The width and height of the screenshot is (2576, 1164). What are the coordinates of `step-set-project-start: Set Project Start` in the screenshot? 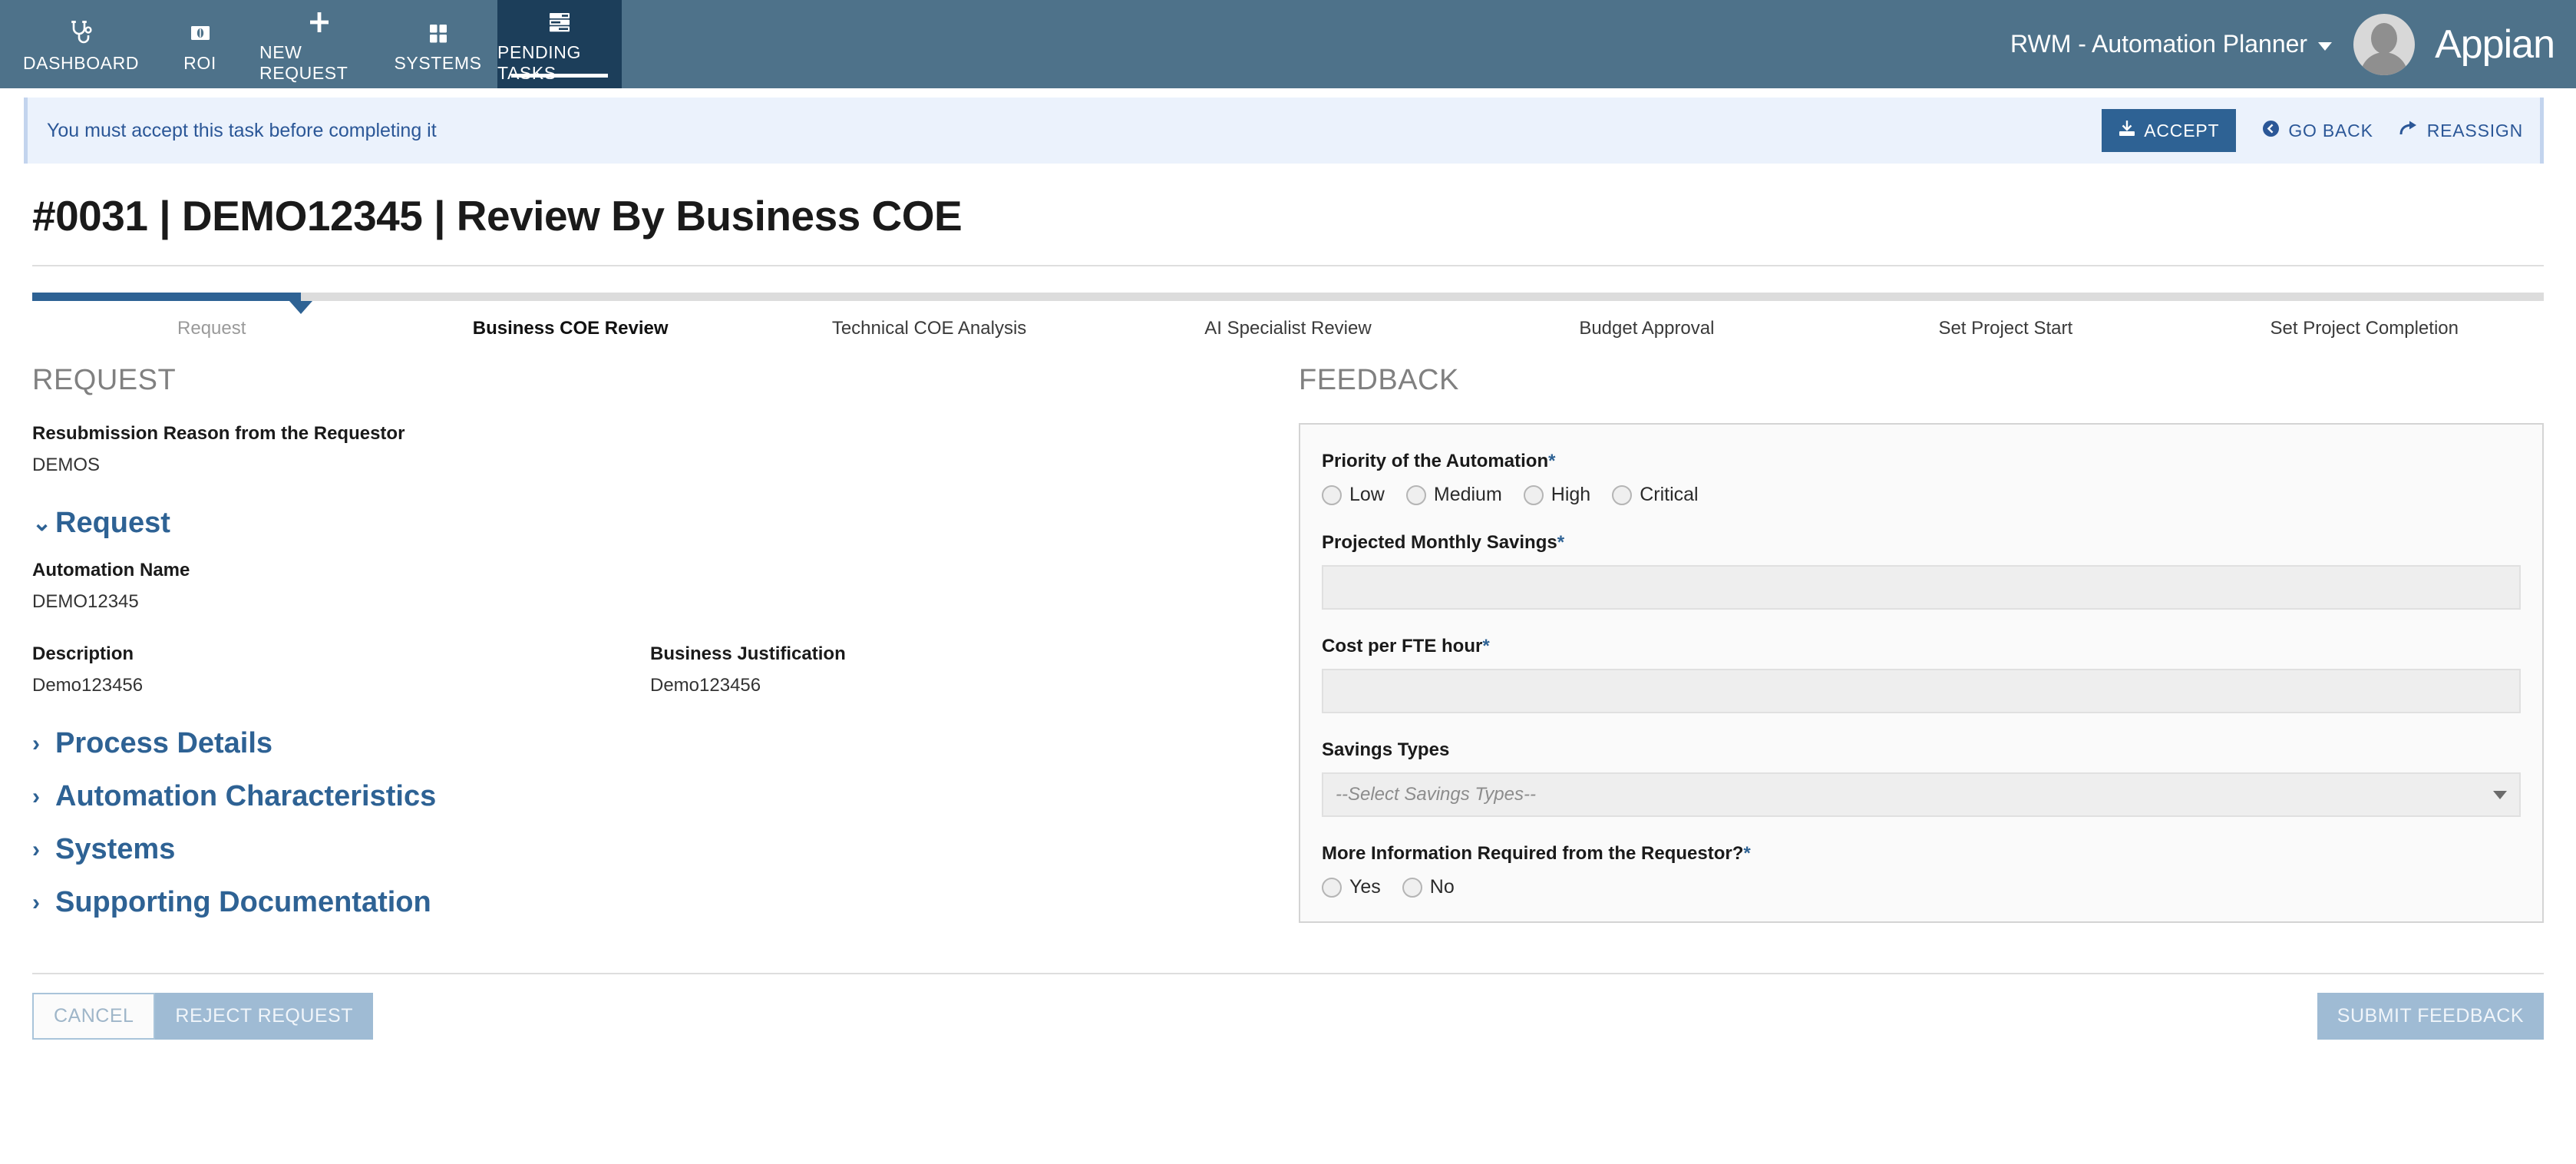 It's located at (2005, 328).